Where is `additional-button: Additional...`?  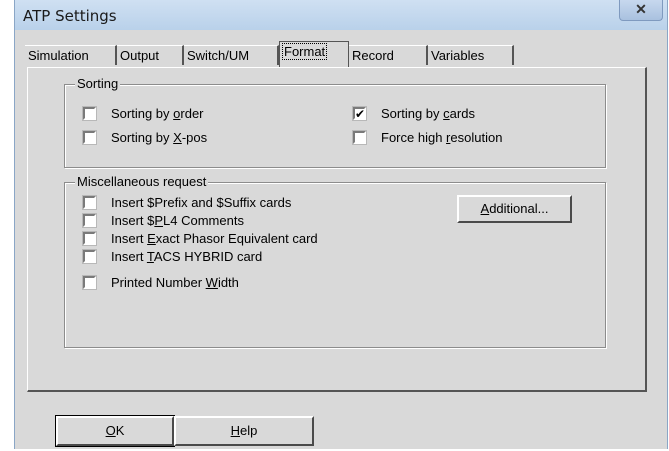 additional-button: Additional... is located at coordinates (514, 209).